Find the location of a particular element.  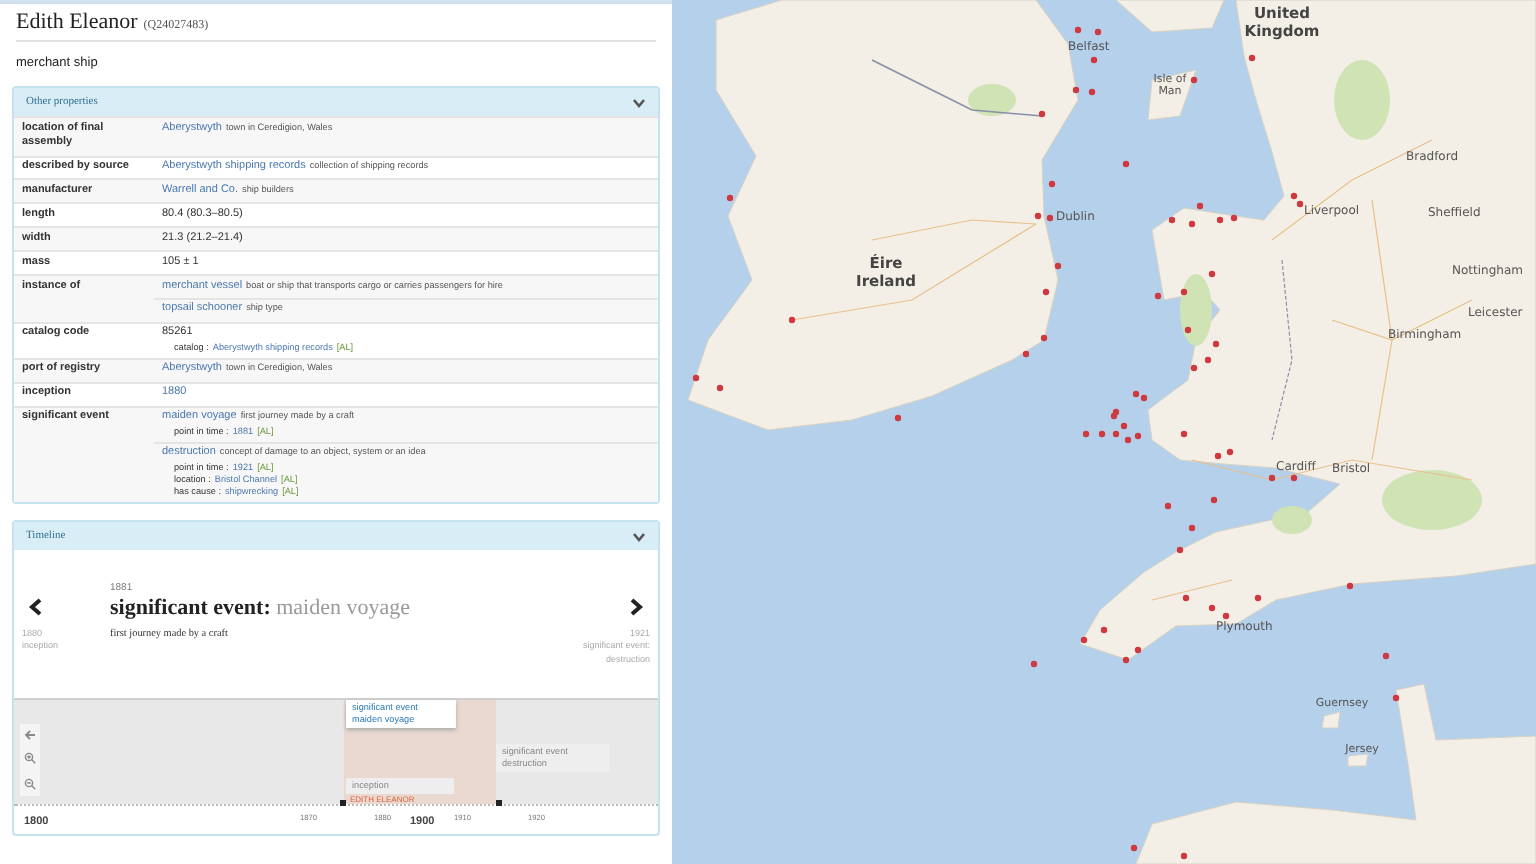

back-arrow-icon is located at coordinates (30, 735).